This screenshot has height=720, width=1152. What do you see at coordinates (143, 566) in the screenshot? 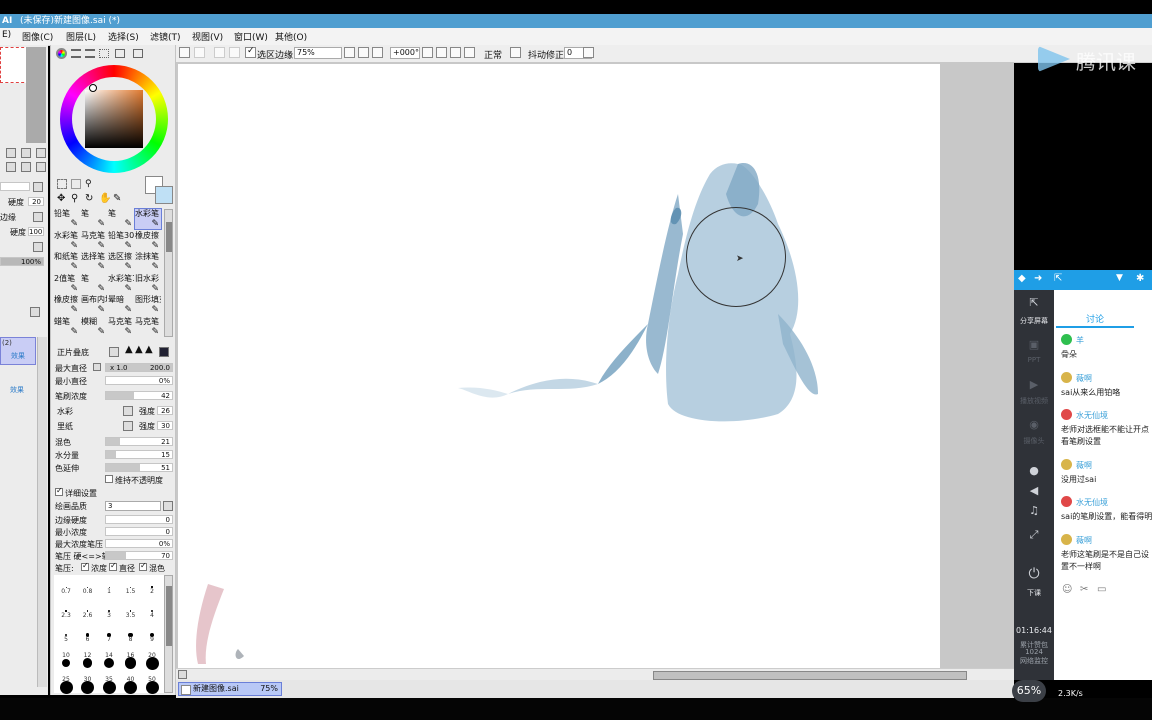
I see `pressure-blend-checkbox: ✓` at bounding box center [143, 566].